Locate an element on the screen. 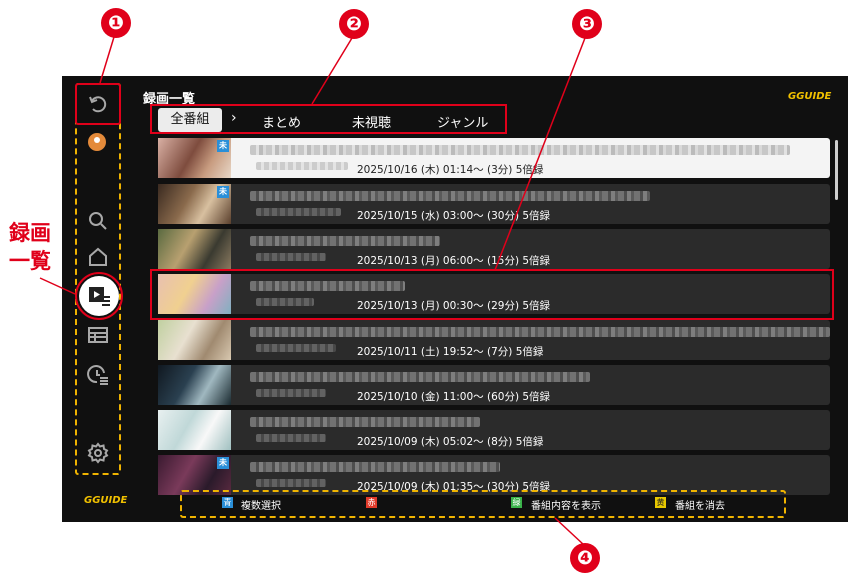 The height and width of the screenshot is (579, 860). side-label-line-2: 一覧 is located at coordinates (30, 261).